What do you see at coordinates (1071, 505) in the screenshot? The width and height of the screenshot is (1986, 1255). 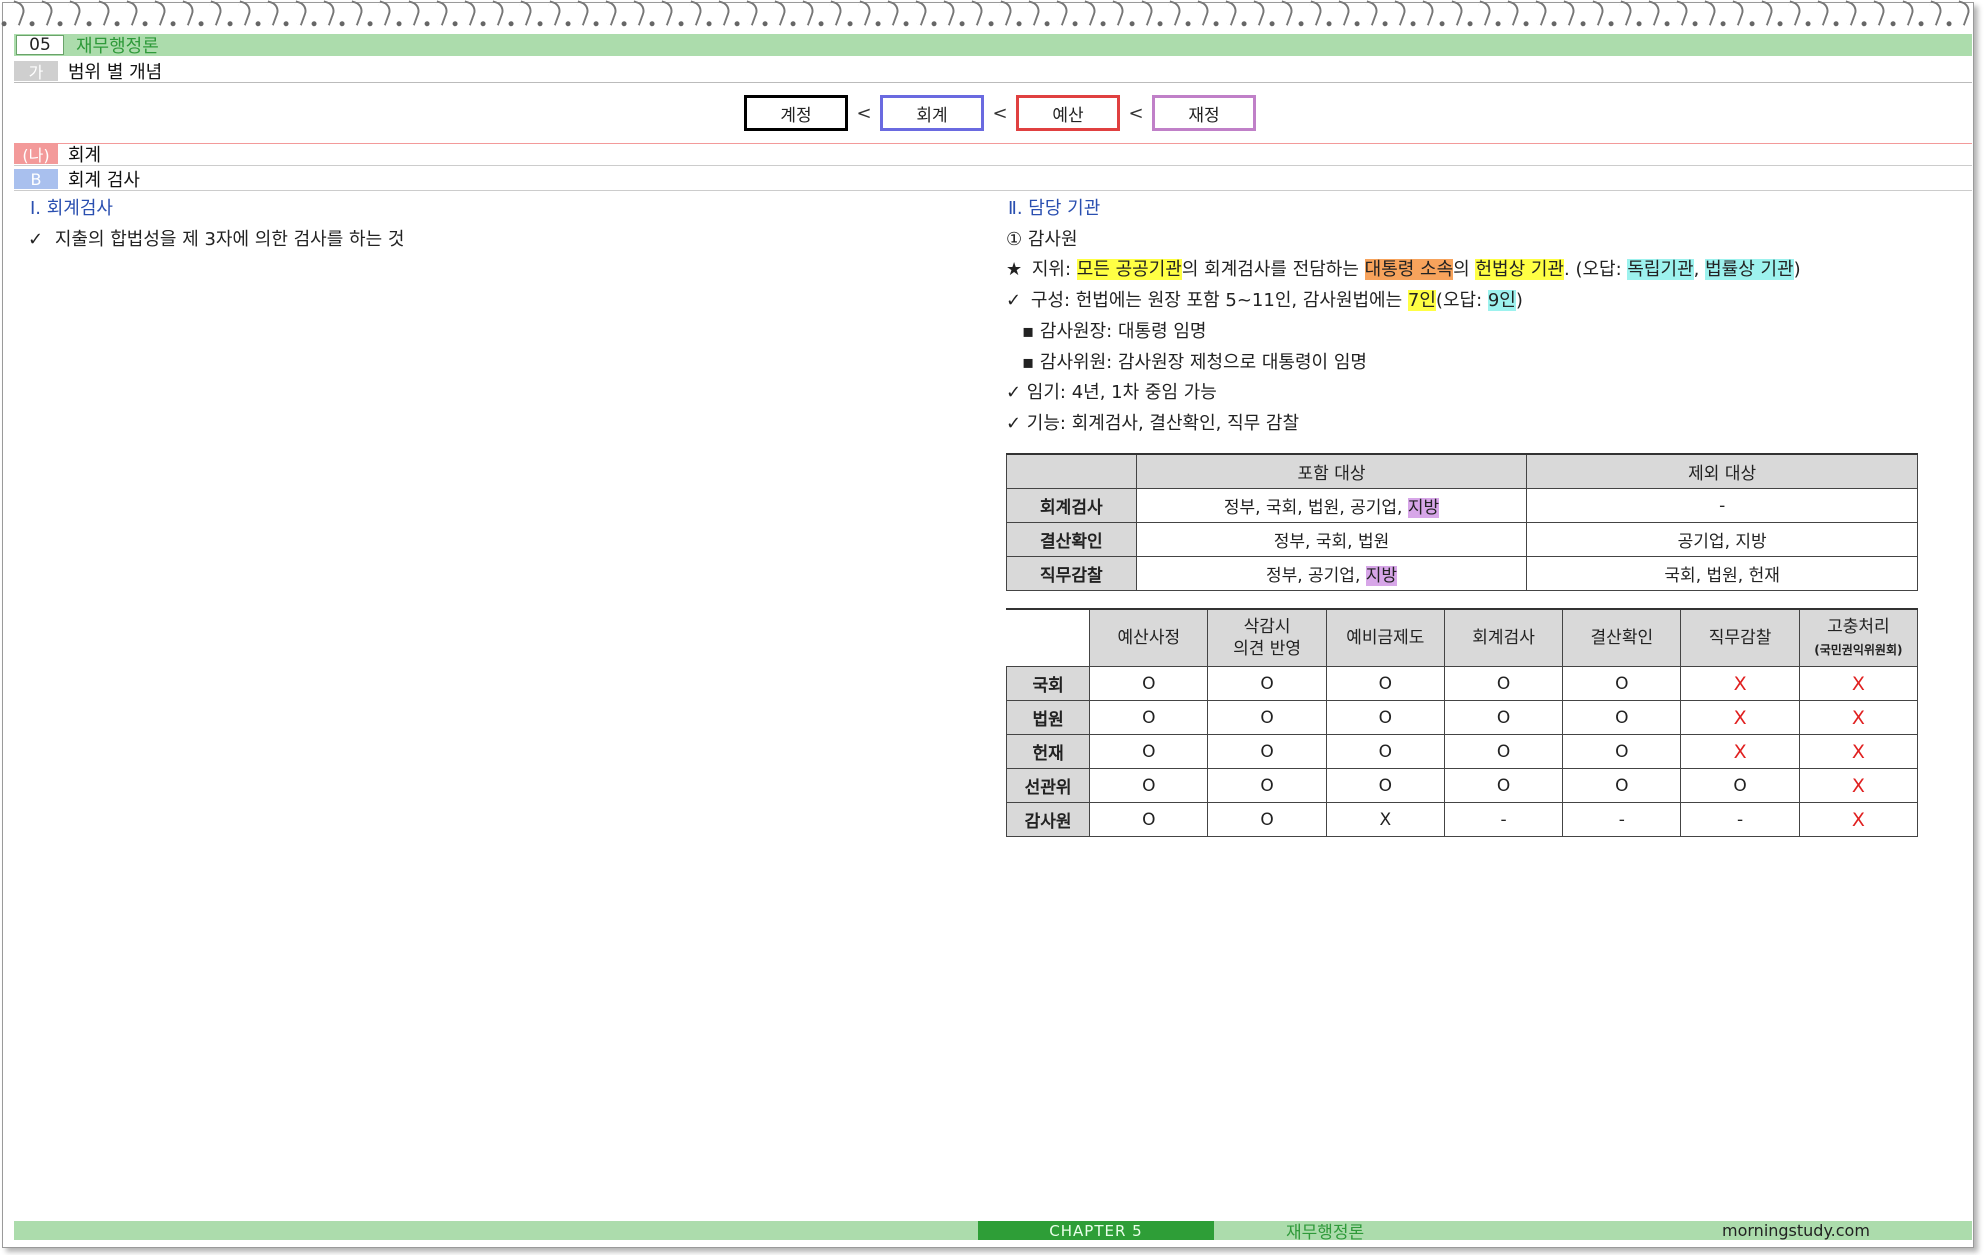 I see `row-label: 회계검사` at bounding box center [1071, 505].